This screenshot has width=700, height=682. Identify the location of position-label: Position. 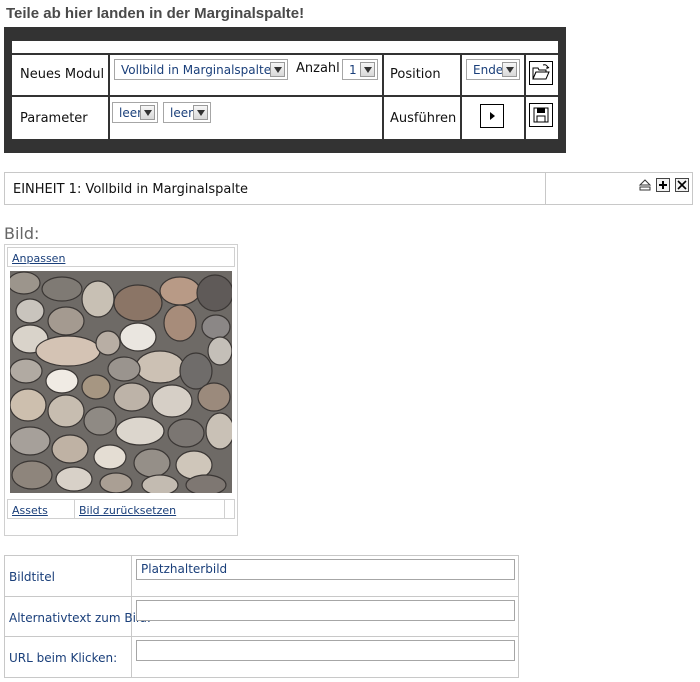
(415, 74).